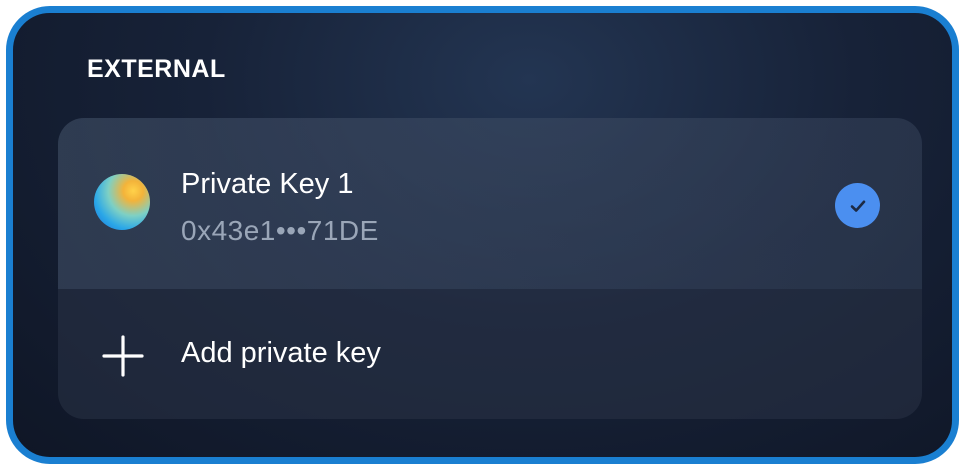 The height and width of the screenshot is (470, 965). What do you see at coordinates (281, 353) in the screenshot?
I see `add-private-key-label: Add private key` at bounding box center [281, 353].